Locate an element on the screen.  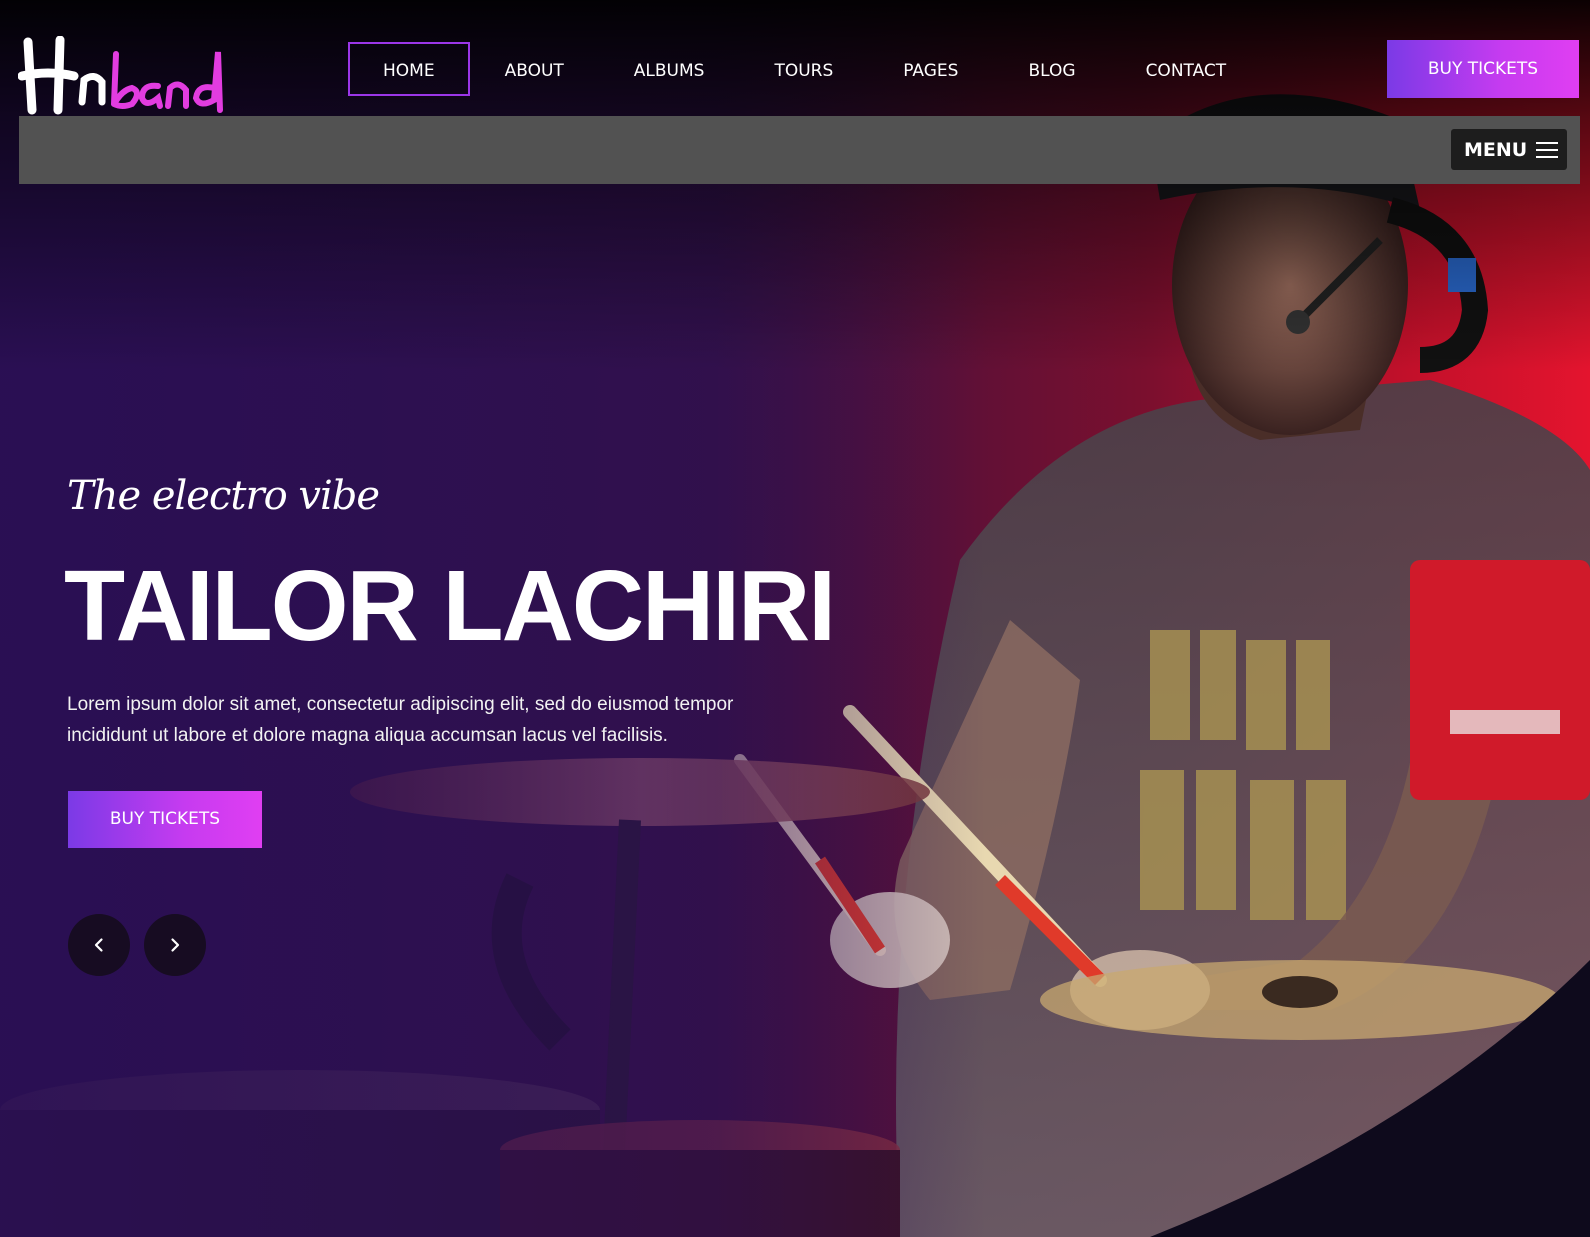
nav-item-home: HOME is located at coordinates (409, 69).